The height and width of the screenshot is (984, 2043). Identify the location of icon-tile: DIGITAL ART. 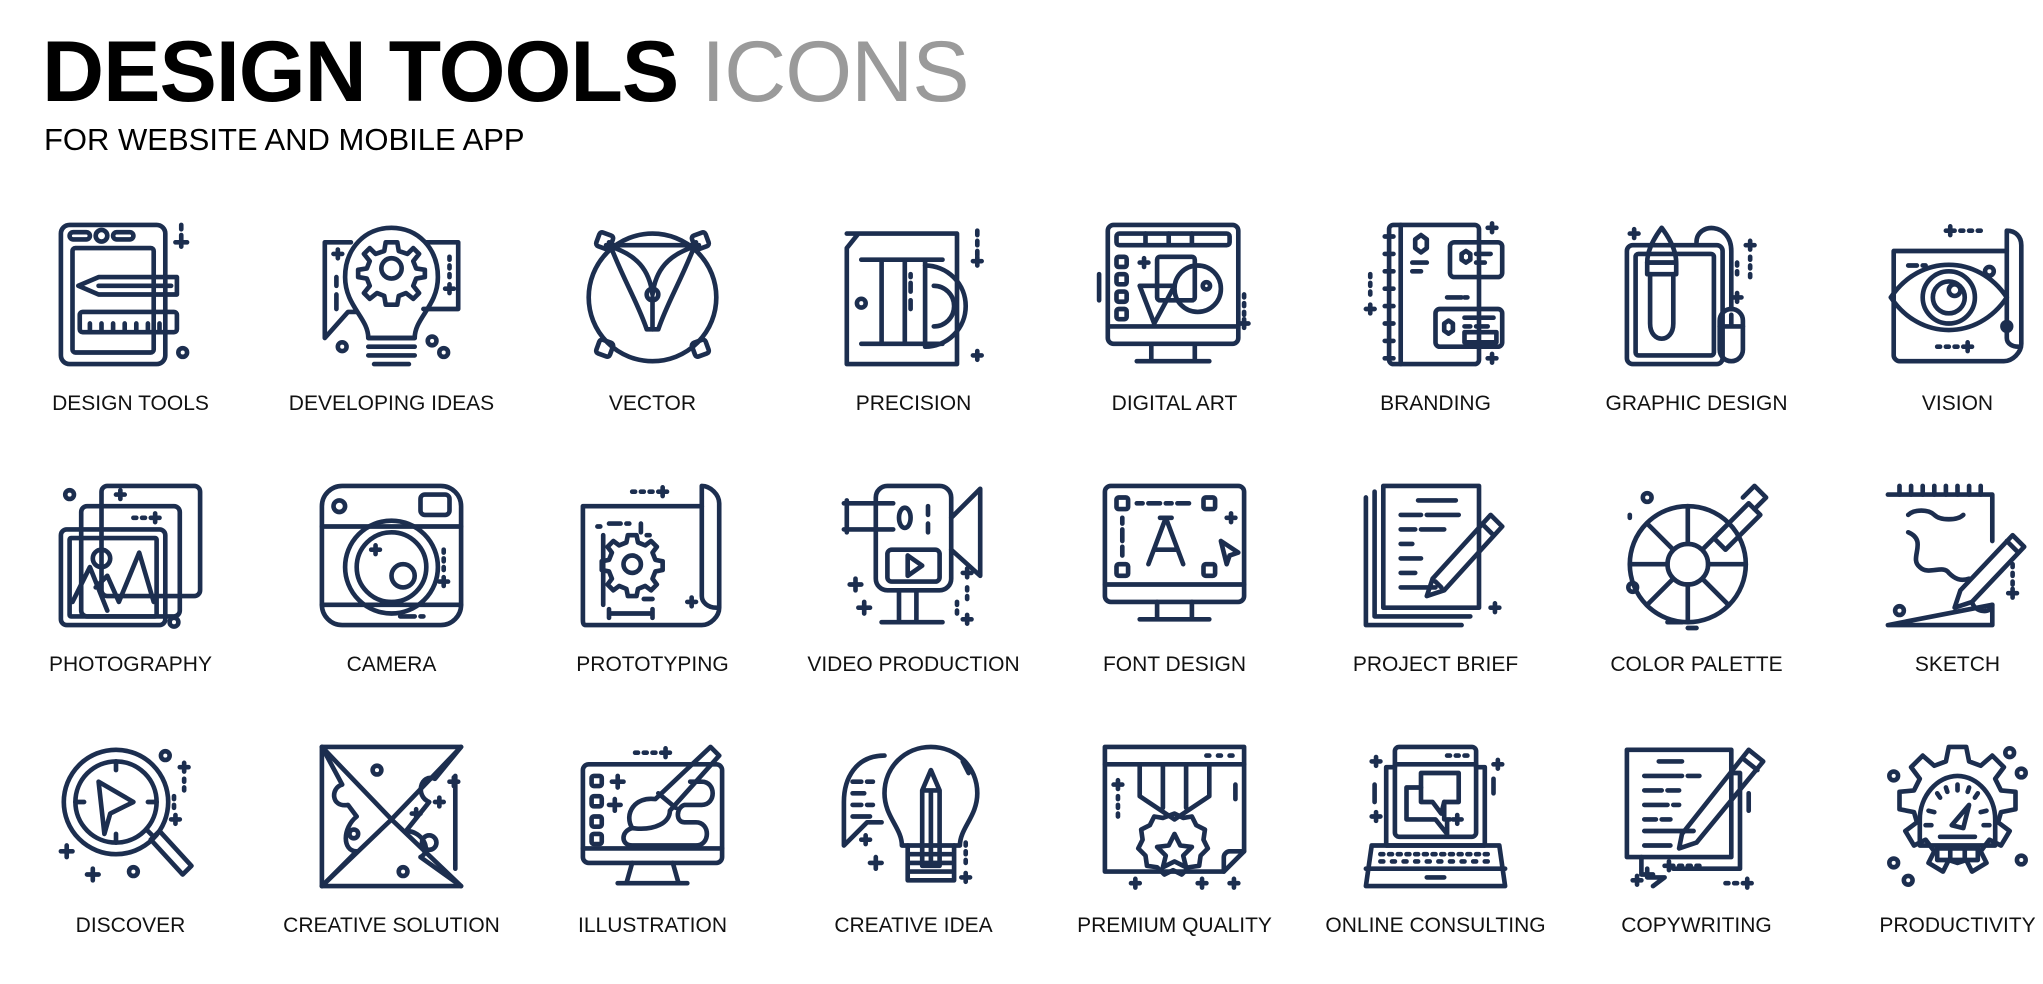
(1174, 342).